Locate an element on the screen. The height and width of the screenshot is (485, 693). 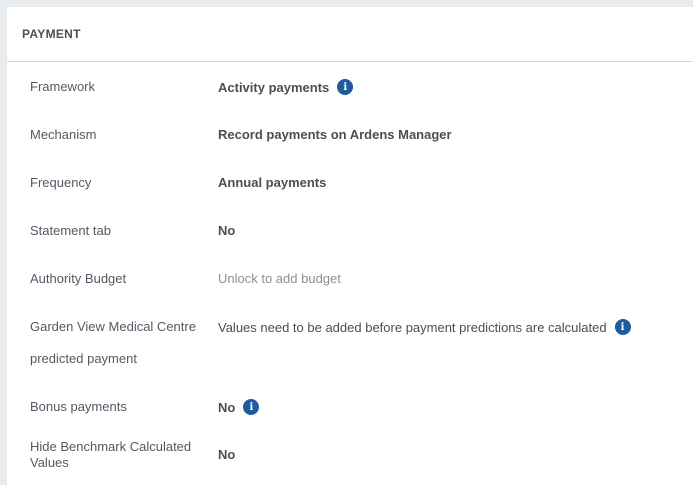
hide-benchmark-value: No is located at coordinates (227, 454).